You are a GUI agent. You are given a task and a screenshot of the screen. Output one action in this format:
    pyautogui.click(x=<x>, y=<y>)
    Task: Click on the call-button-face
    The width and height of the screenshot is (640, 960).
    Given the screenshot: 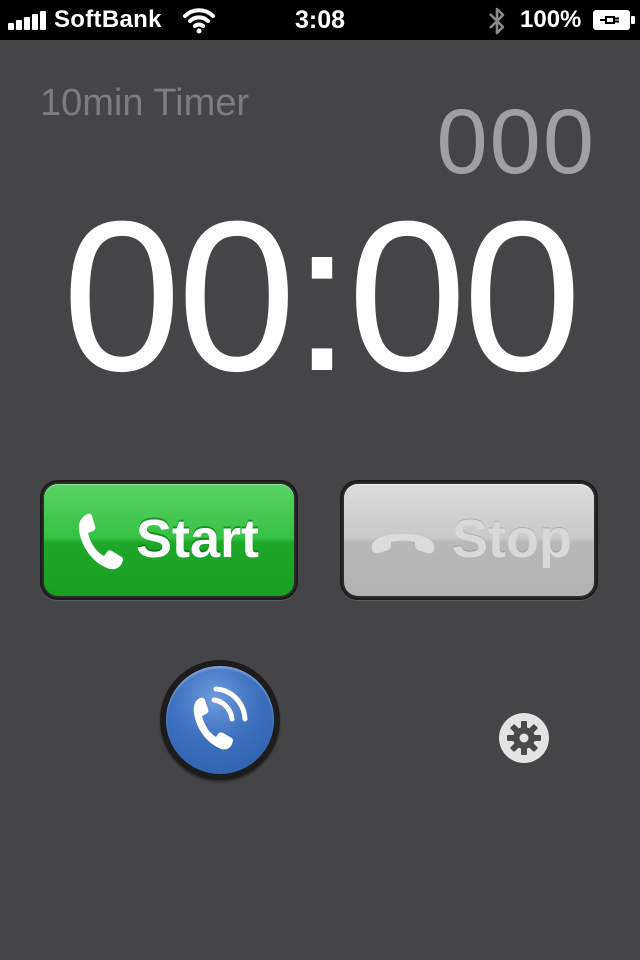 What is the action you would take?
    pyautogui.click(x=220, y=720)
    